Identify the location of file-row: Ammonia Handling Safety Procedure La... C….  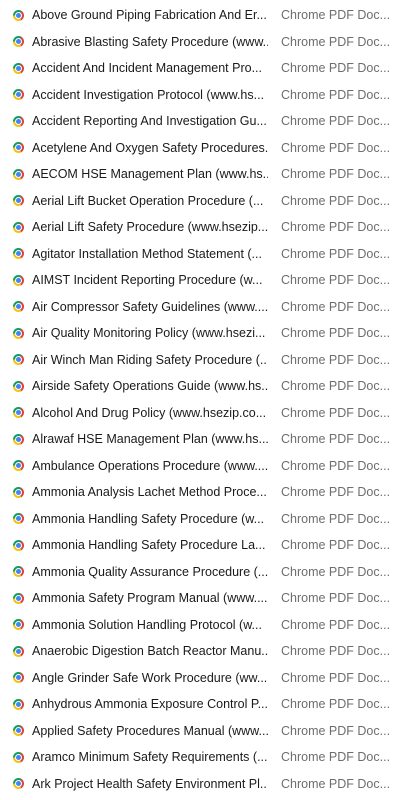
(200, 545).